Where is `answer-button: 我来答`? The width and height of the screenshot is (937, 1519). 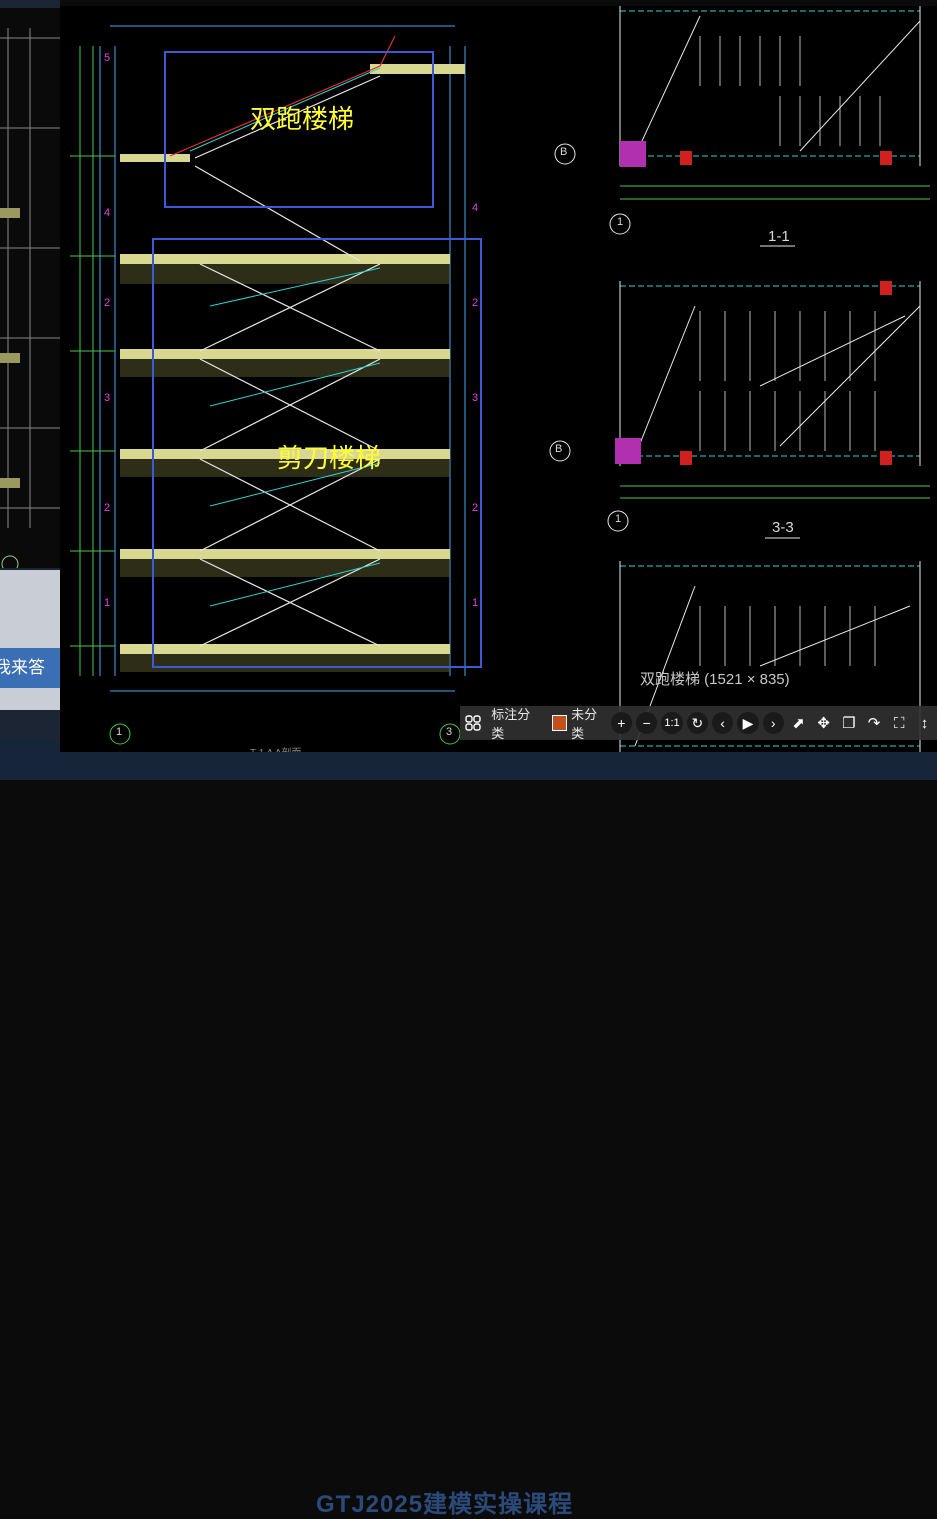 answer-button: 我来答 is located at coordinates (30, 668).